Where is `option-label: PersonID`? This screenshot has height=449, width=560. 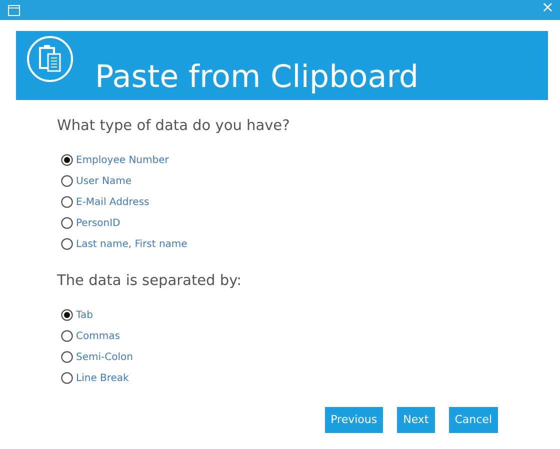 option-label: PersonID is located at coordinates (98, 223).